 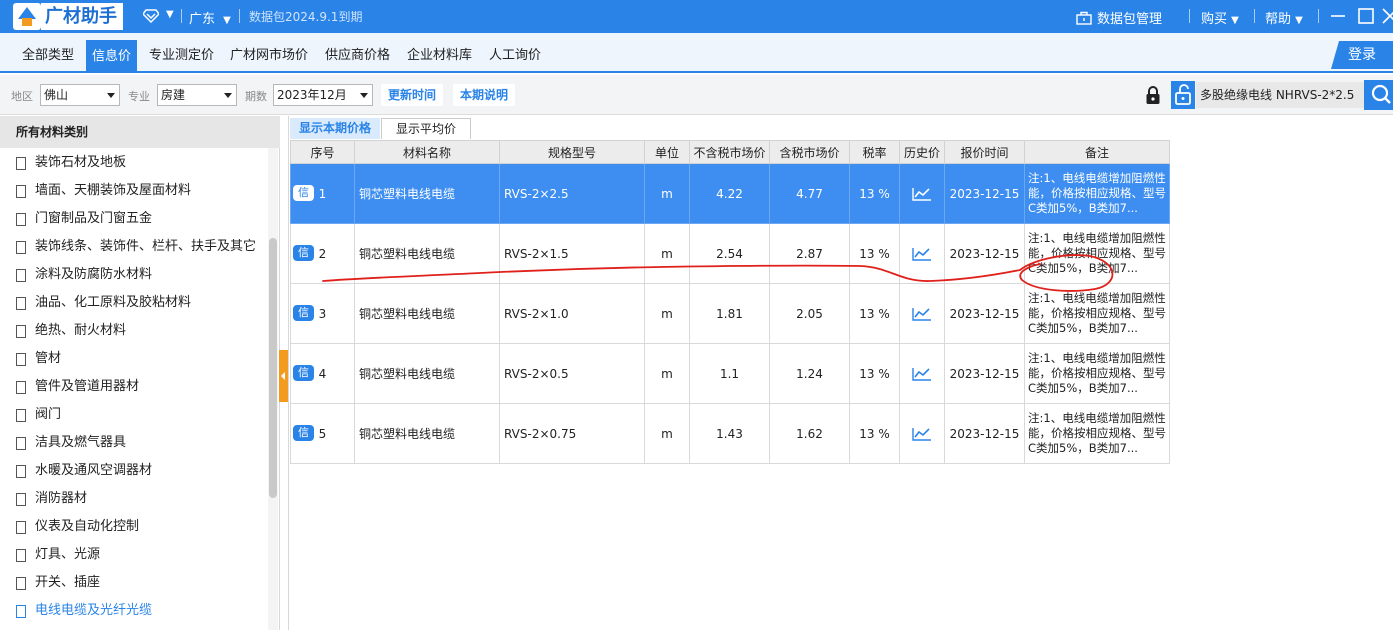 What do you see at coordinates (58, 555) in the screenshot?
I see `sidebar-category-item: 灯具、光源` at bounding box center [58, 555].